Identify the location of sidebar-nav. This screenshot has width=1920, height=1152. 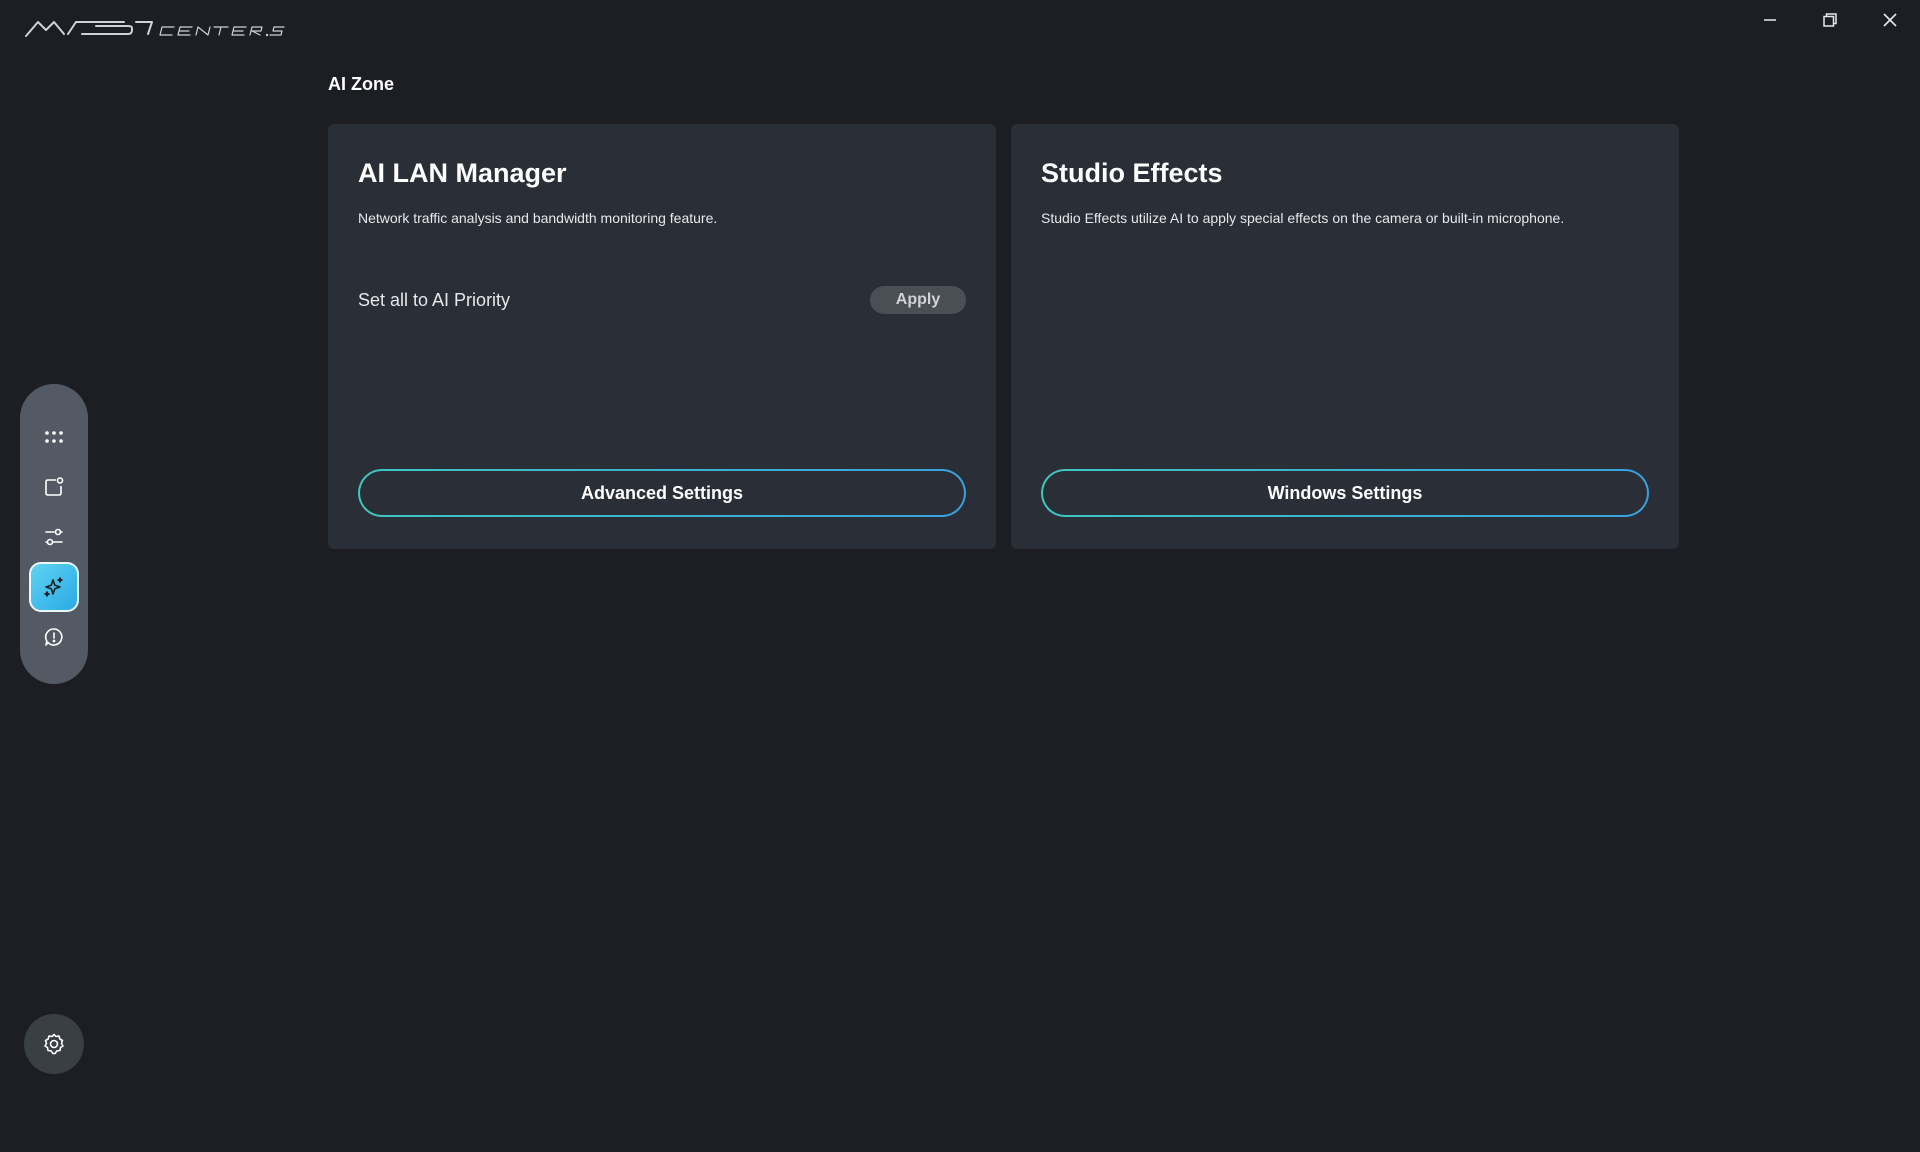
(54, 534).